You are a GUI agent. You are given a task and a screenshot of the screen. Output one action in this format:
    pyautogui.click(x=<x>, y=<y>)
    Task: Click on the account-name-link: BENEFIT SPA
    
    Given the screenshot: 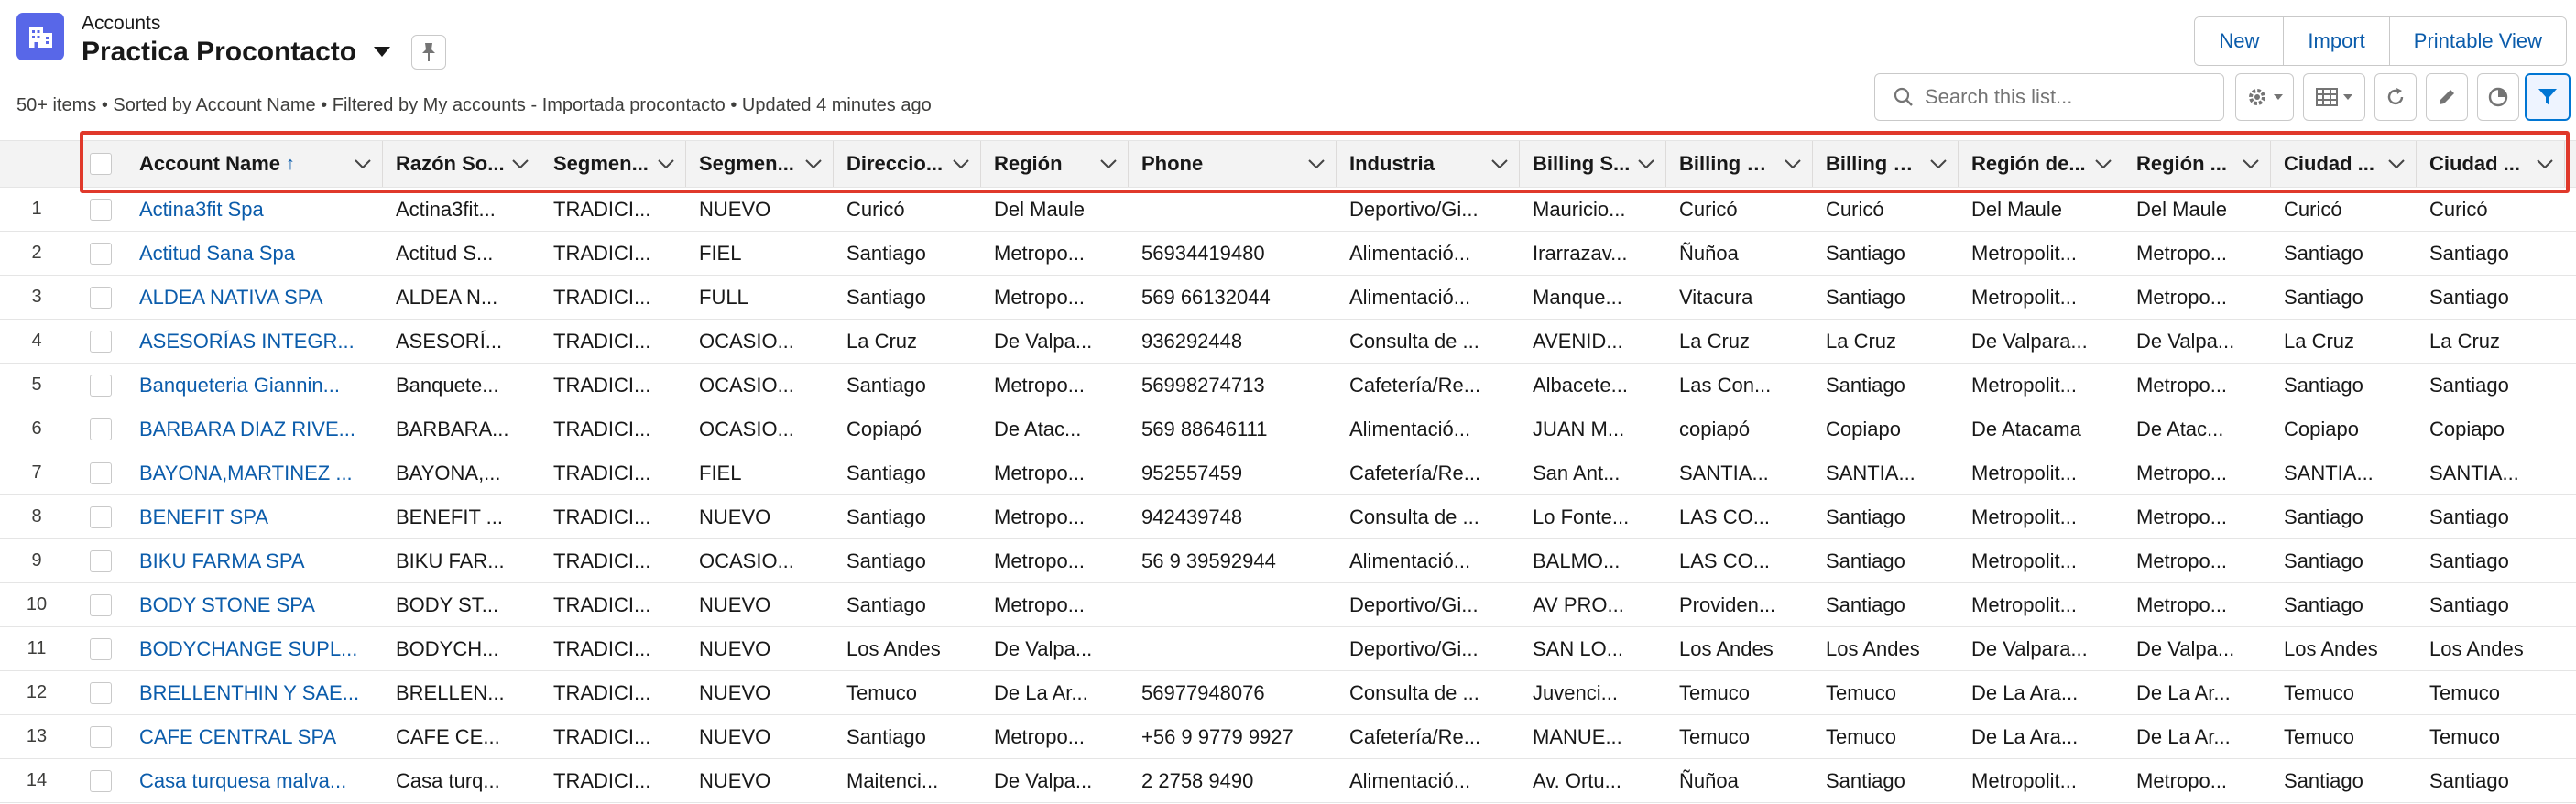 What is the action you would take?
    pyautogui.click(x=255, y=516)
    